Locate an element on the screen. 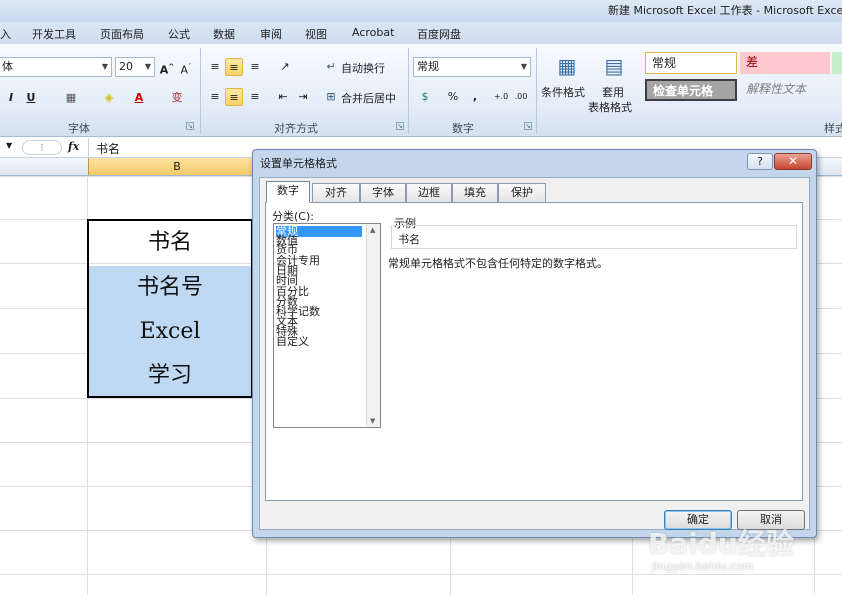 Image resolution: width=842 pixels, height=595 pixels. cell-b2: 书名 is located at coordinates (170, 243).